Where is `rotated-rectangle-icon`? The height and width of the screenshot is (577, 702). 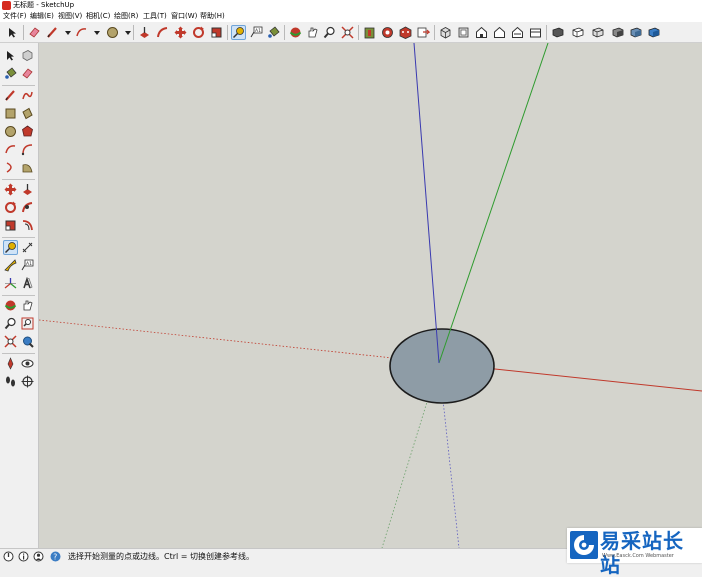 rotated-rectangle-icon is located at coordinates (27, 113).